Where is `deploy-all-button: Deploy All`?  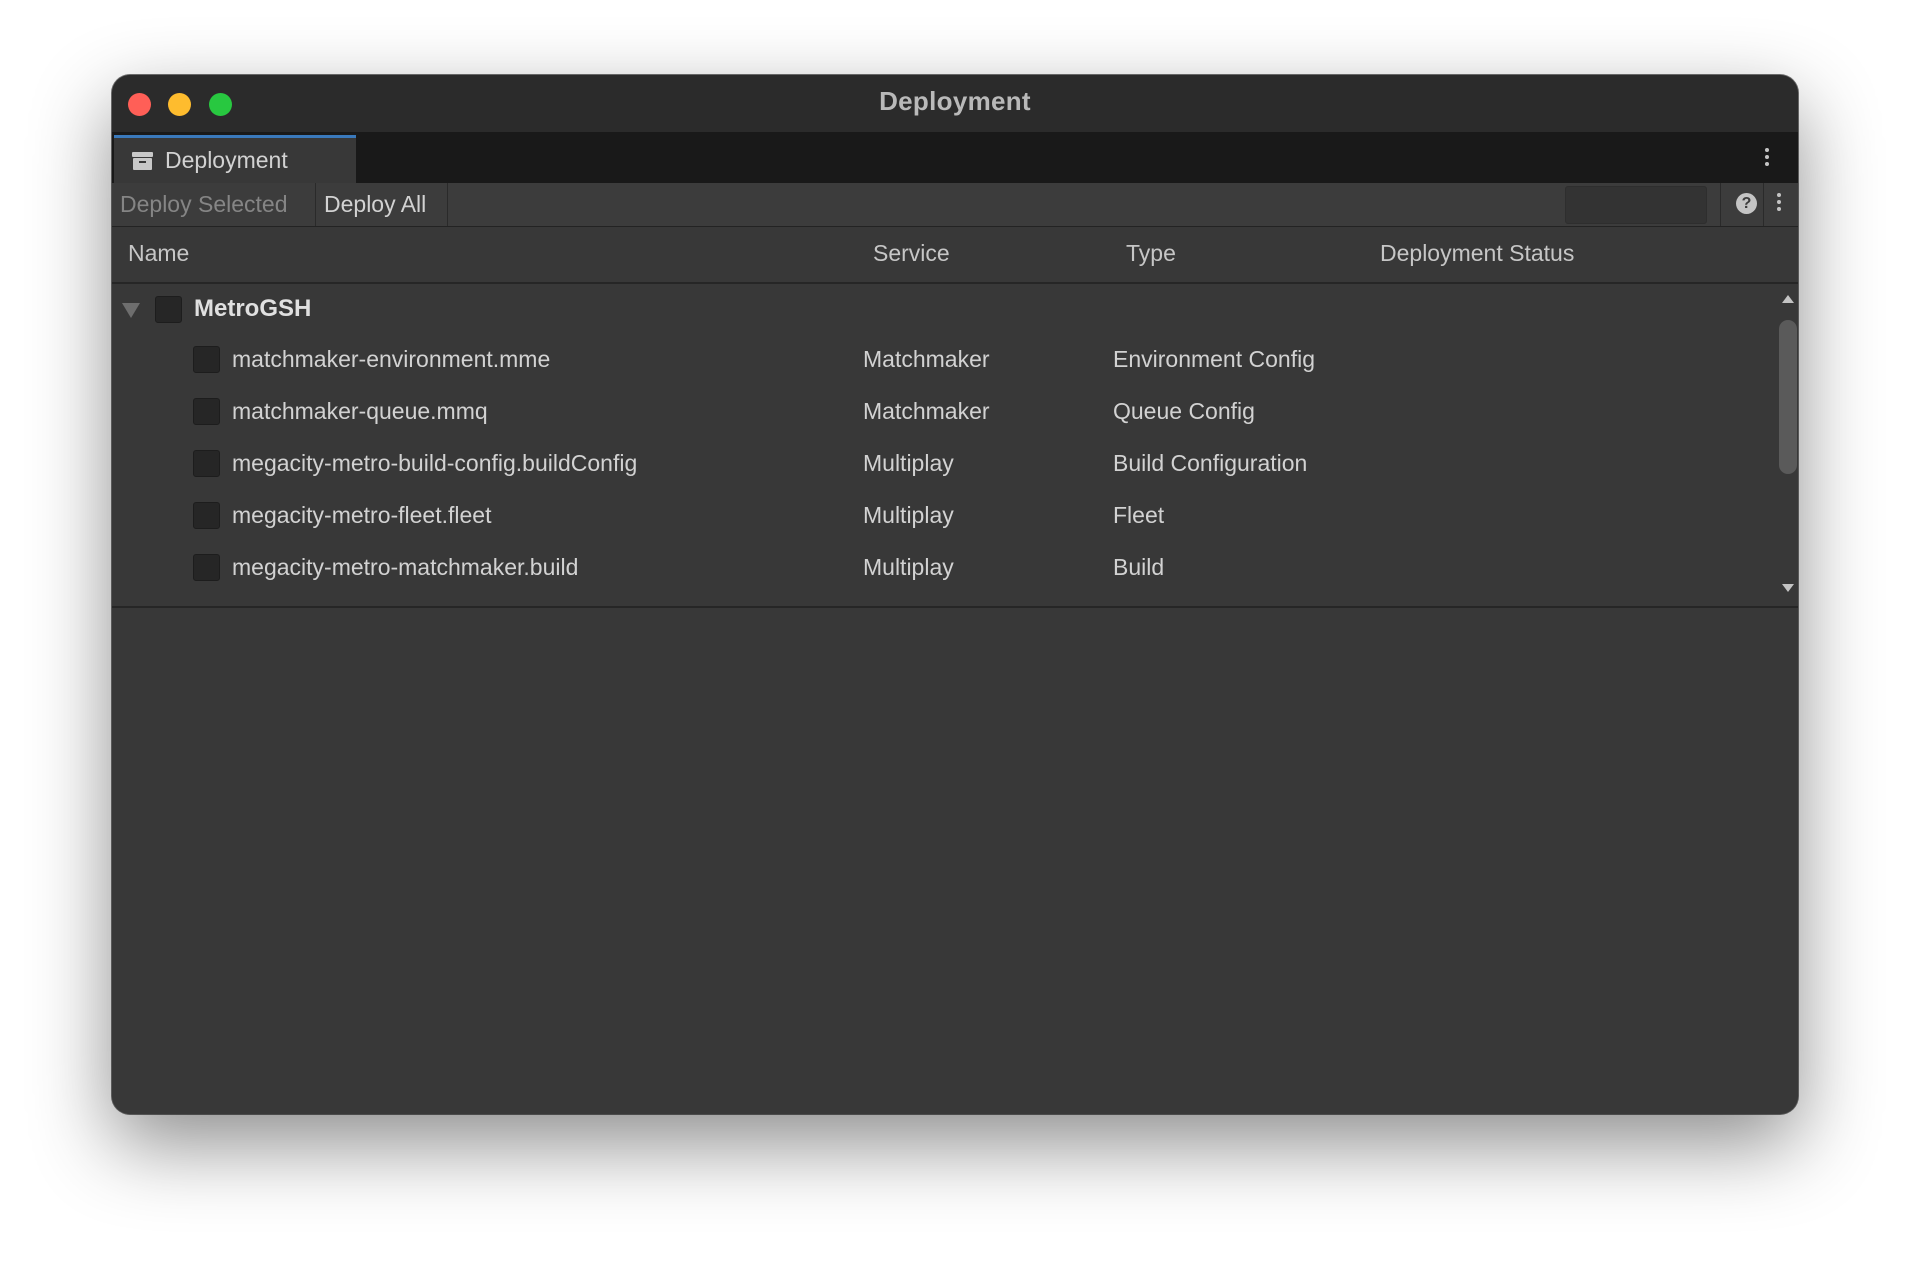 deploy-all-button: Deploy All is located at coordinates (382, 204).